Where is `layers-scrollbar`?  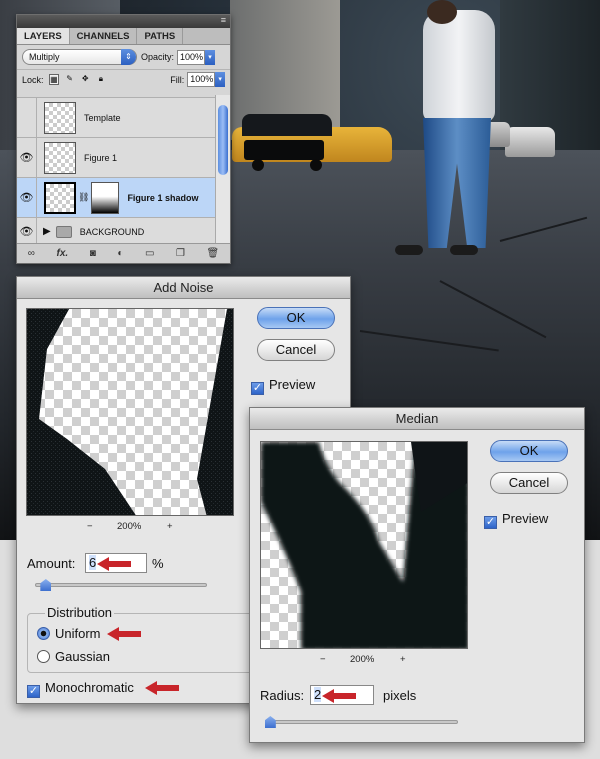 layers-scrollbar is located at coordinates (222, 169).